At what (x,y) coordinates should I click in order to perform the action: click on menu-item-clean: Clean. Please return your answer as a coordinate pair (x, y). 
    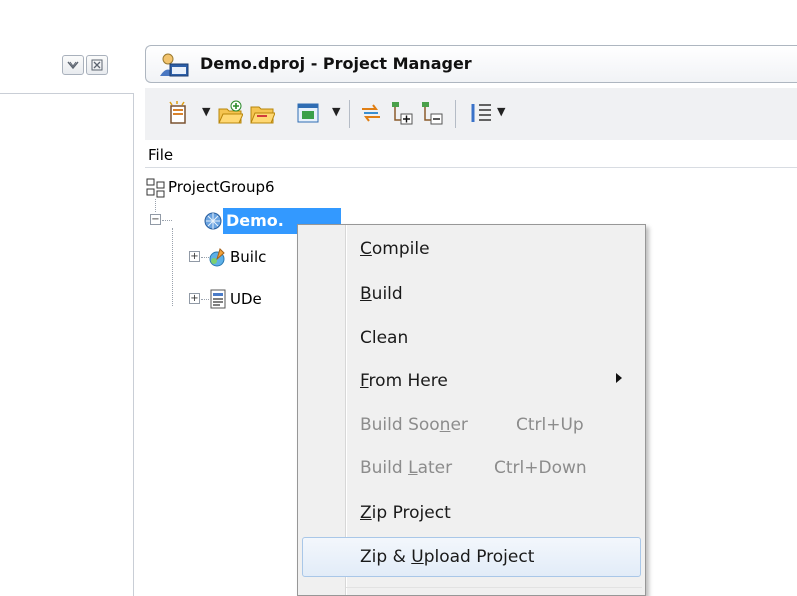
    Looking at the image, I should click on (384, 343).